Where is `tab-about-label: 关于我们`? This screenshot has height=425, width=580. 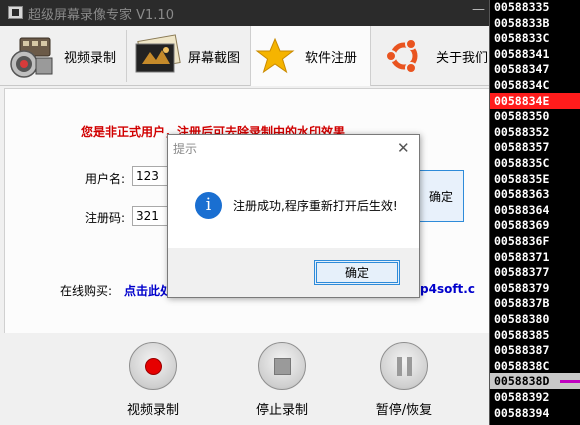 tab-about-label: 关于我们 is located at coordinates (462, 58).